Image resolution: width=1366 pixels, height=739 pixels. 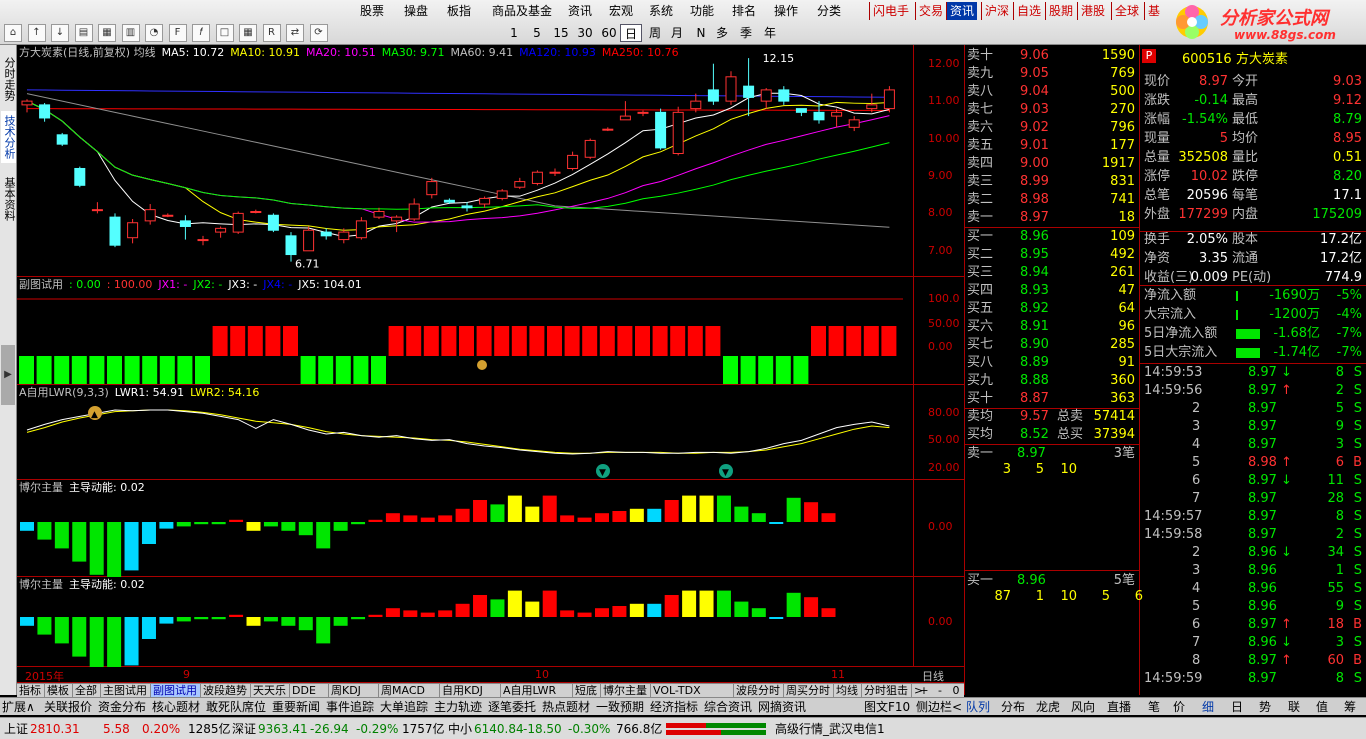 What do you see at coordinates (8, 79) in the screenshot?
I see `tab-intraday: 分时走势` at bounding box center [8, 79].